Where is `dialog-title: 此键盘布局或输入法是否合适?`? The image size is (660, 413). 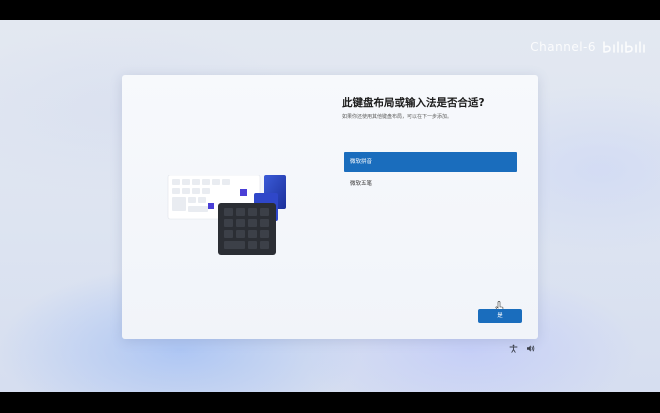 dialog-title: 此键盘布局或输入法是否合适? is located at coordinates (413, 103).